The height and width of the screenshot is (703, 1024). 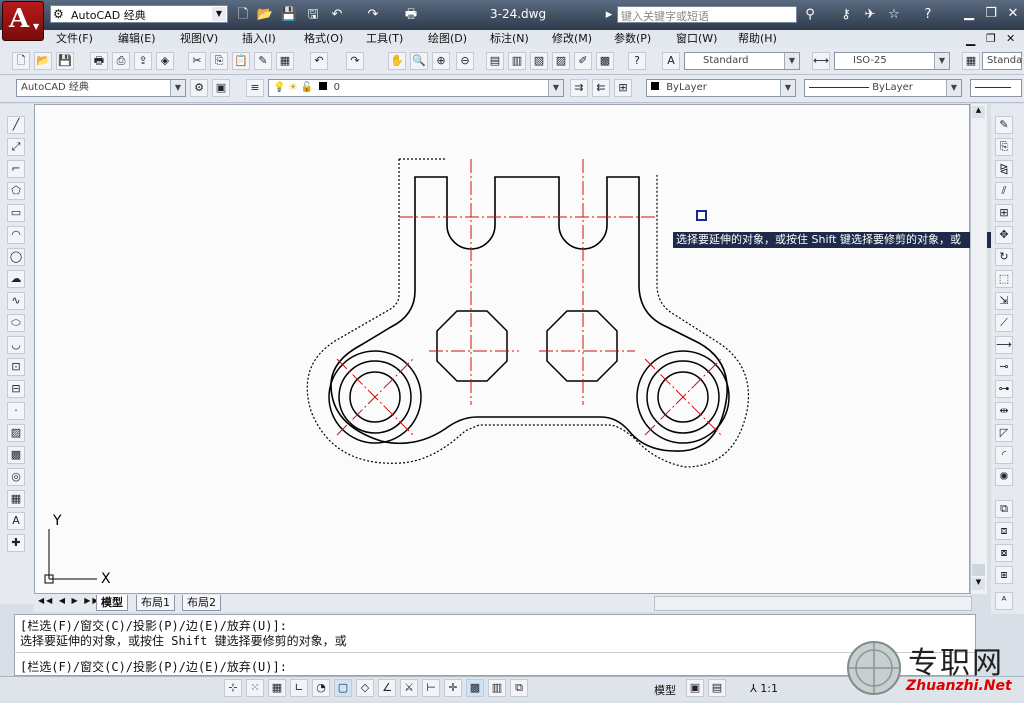 I want to click on zoom-window-icon: ⊕, so click(x=441, y=61).